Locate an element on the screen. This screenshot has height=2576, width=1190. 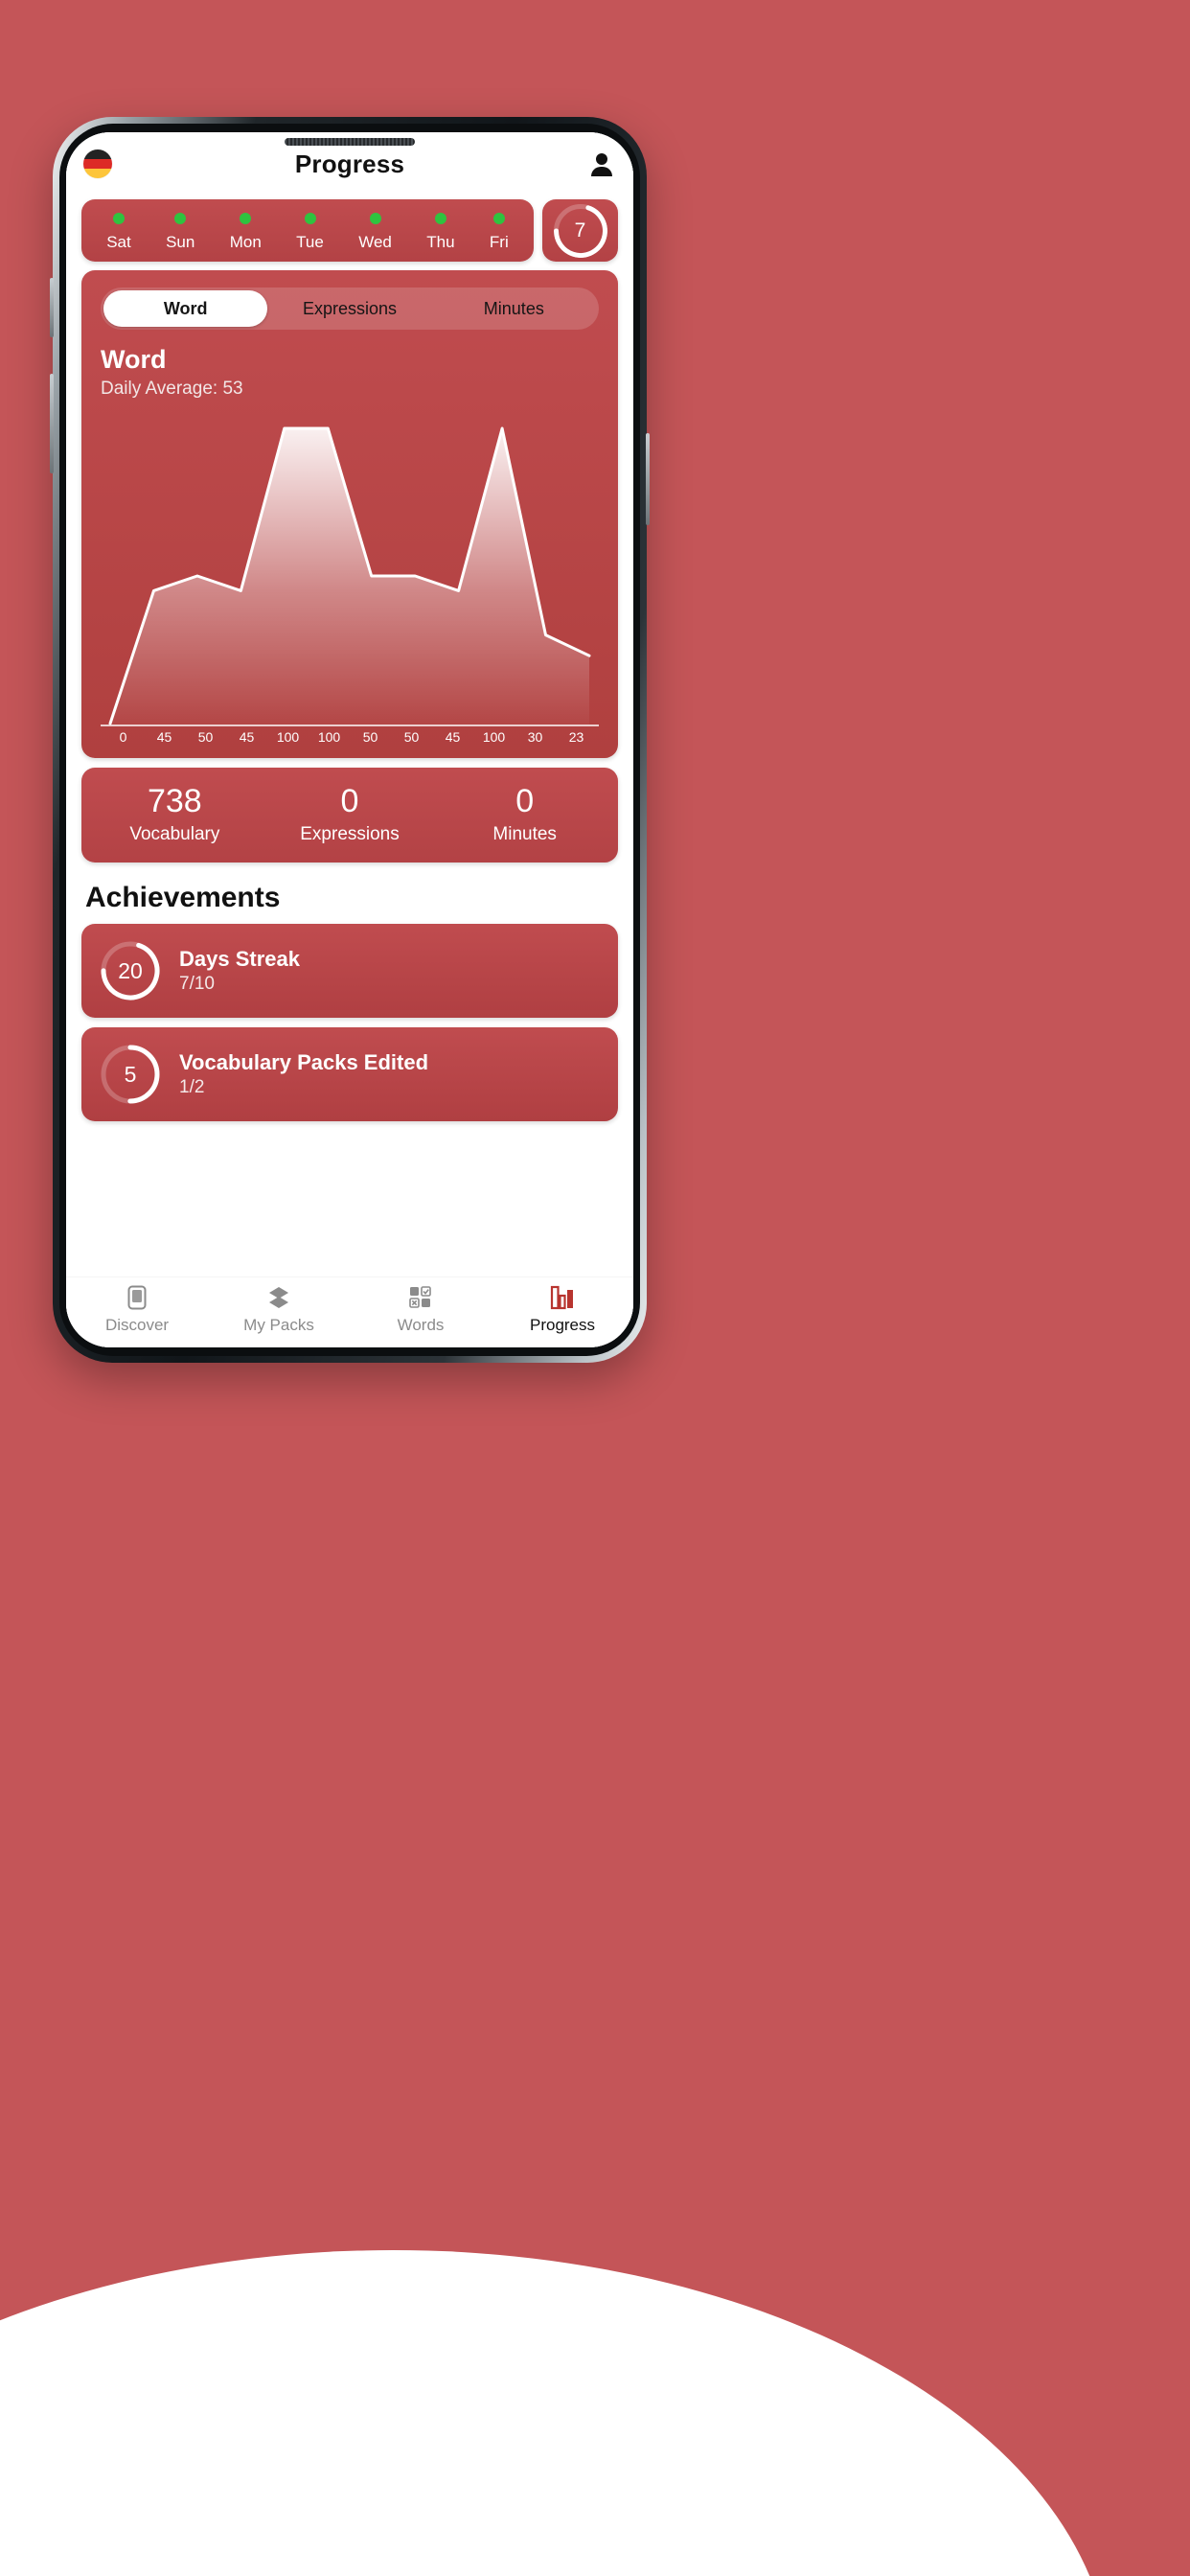
device-volume-down-button is located at coordinates (52, 423).